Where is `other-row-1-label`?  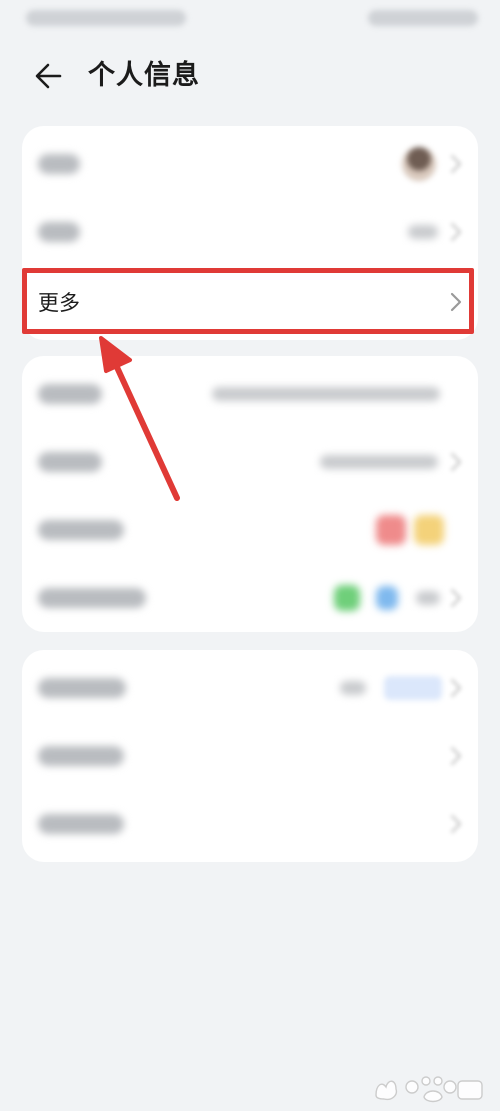
other-row-1-label is located at coordinates (82, 688).